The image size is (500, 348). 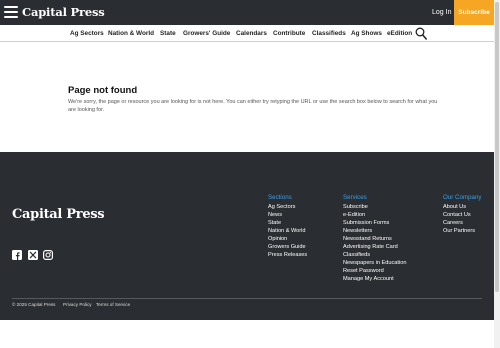 What do you see at coordinates (274, 223) in the screenshot?
I see `footer-link-state: State` at bounding box center [274, 223].